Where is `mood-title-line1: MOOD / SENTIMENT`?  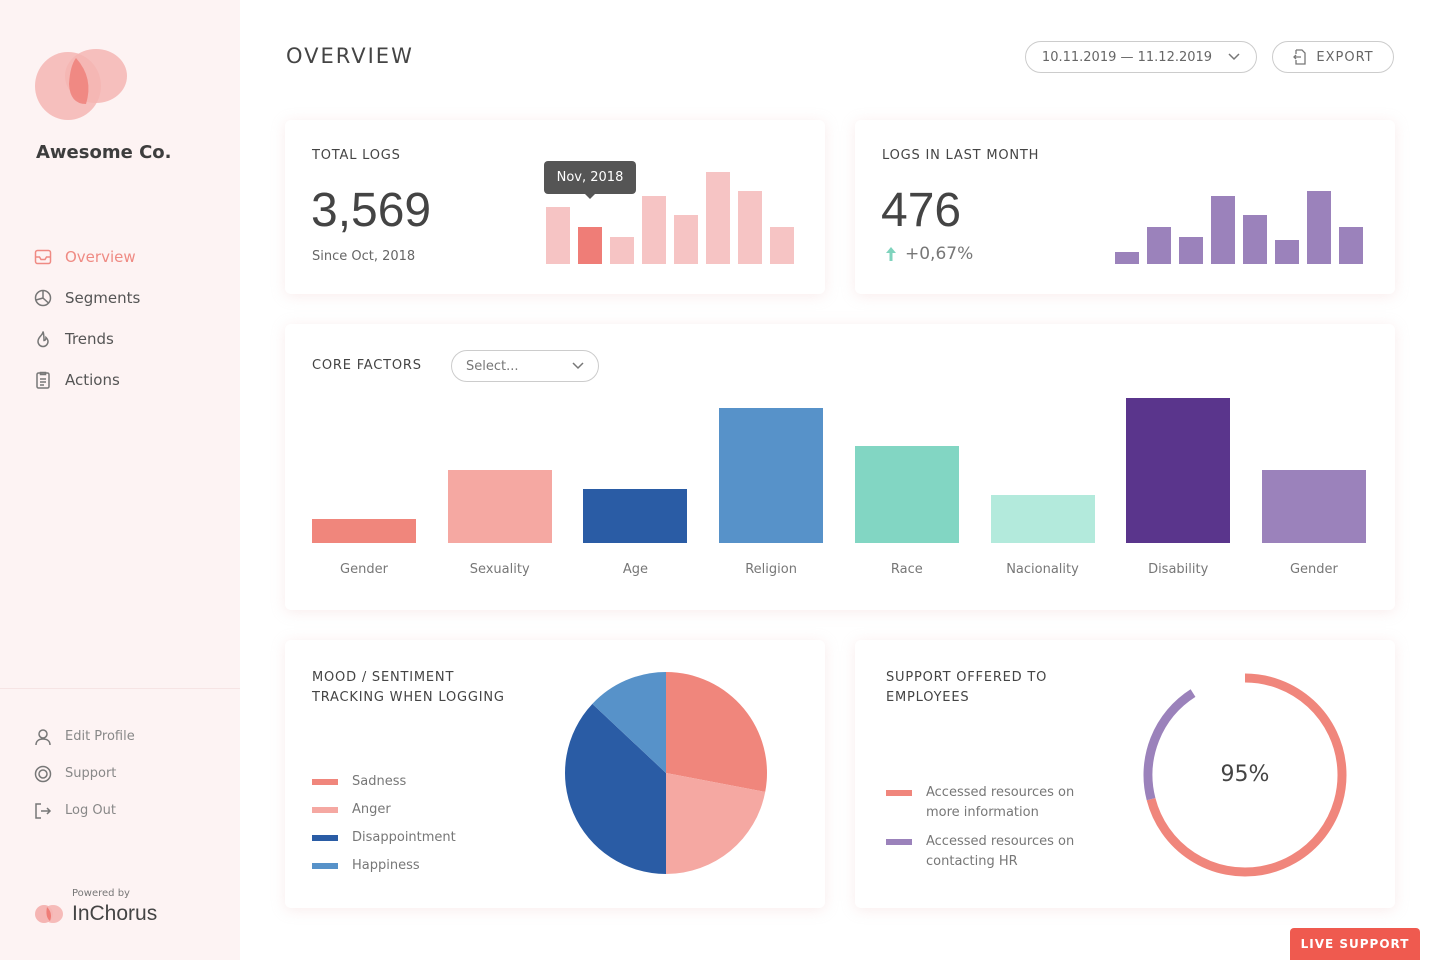 mood-title-line1: MOOD / SENTIMENT is located at coordinates (383, 677).